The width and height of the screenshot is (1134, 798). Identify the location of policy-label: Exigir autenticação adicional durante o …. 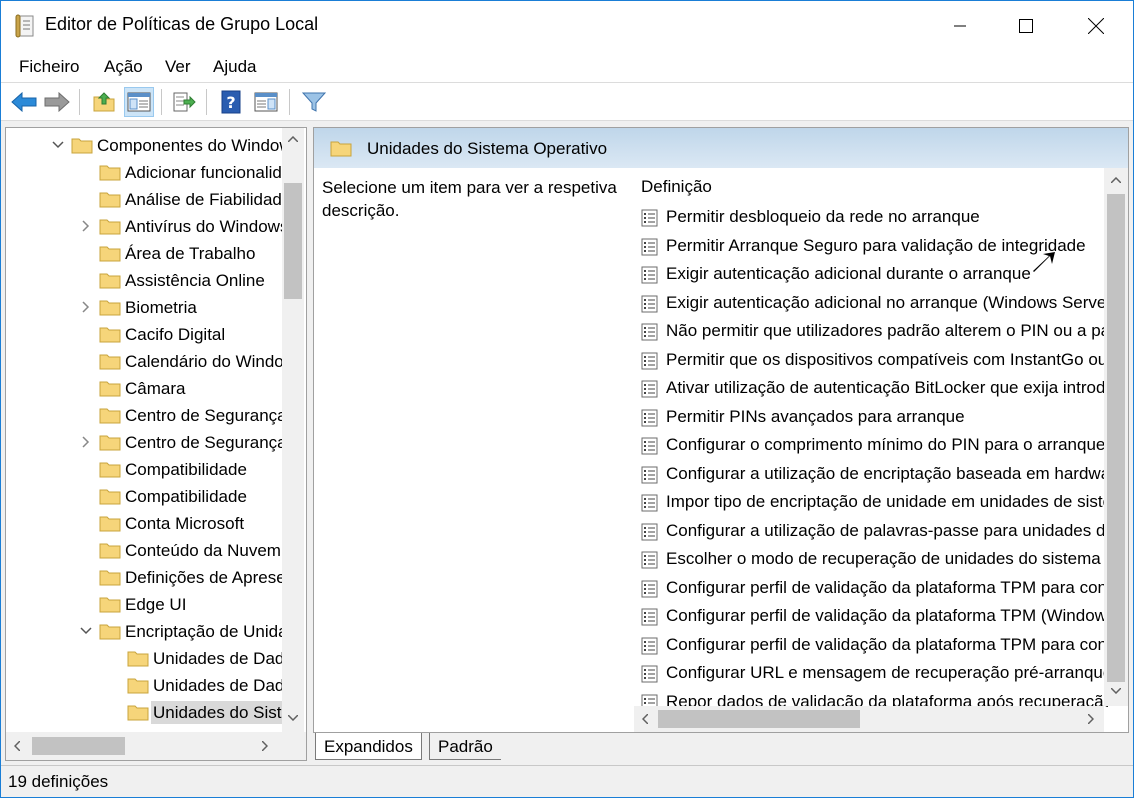
(848, 273).